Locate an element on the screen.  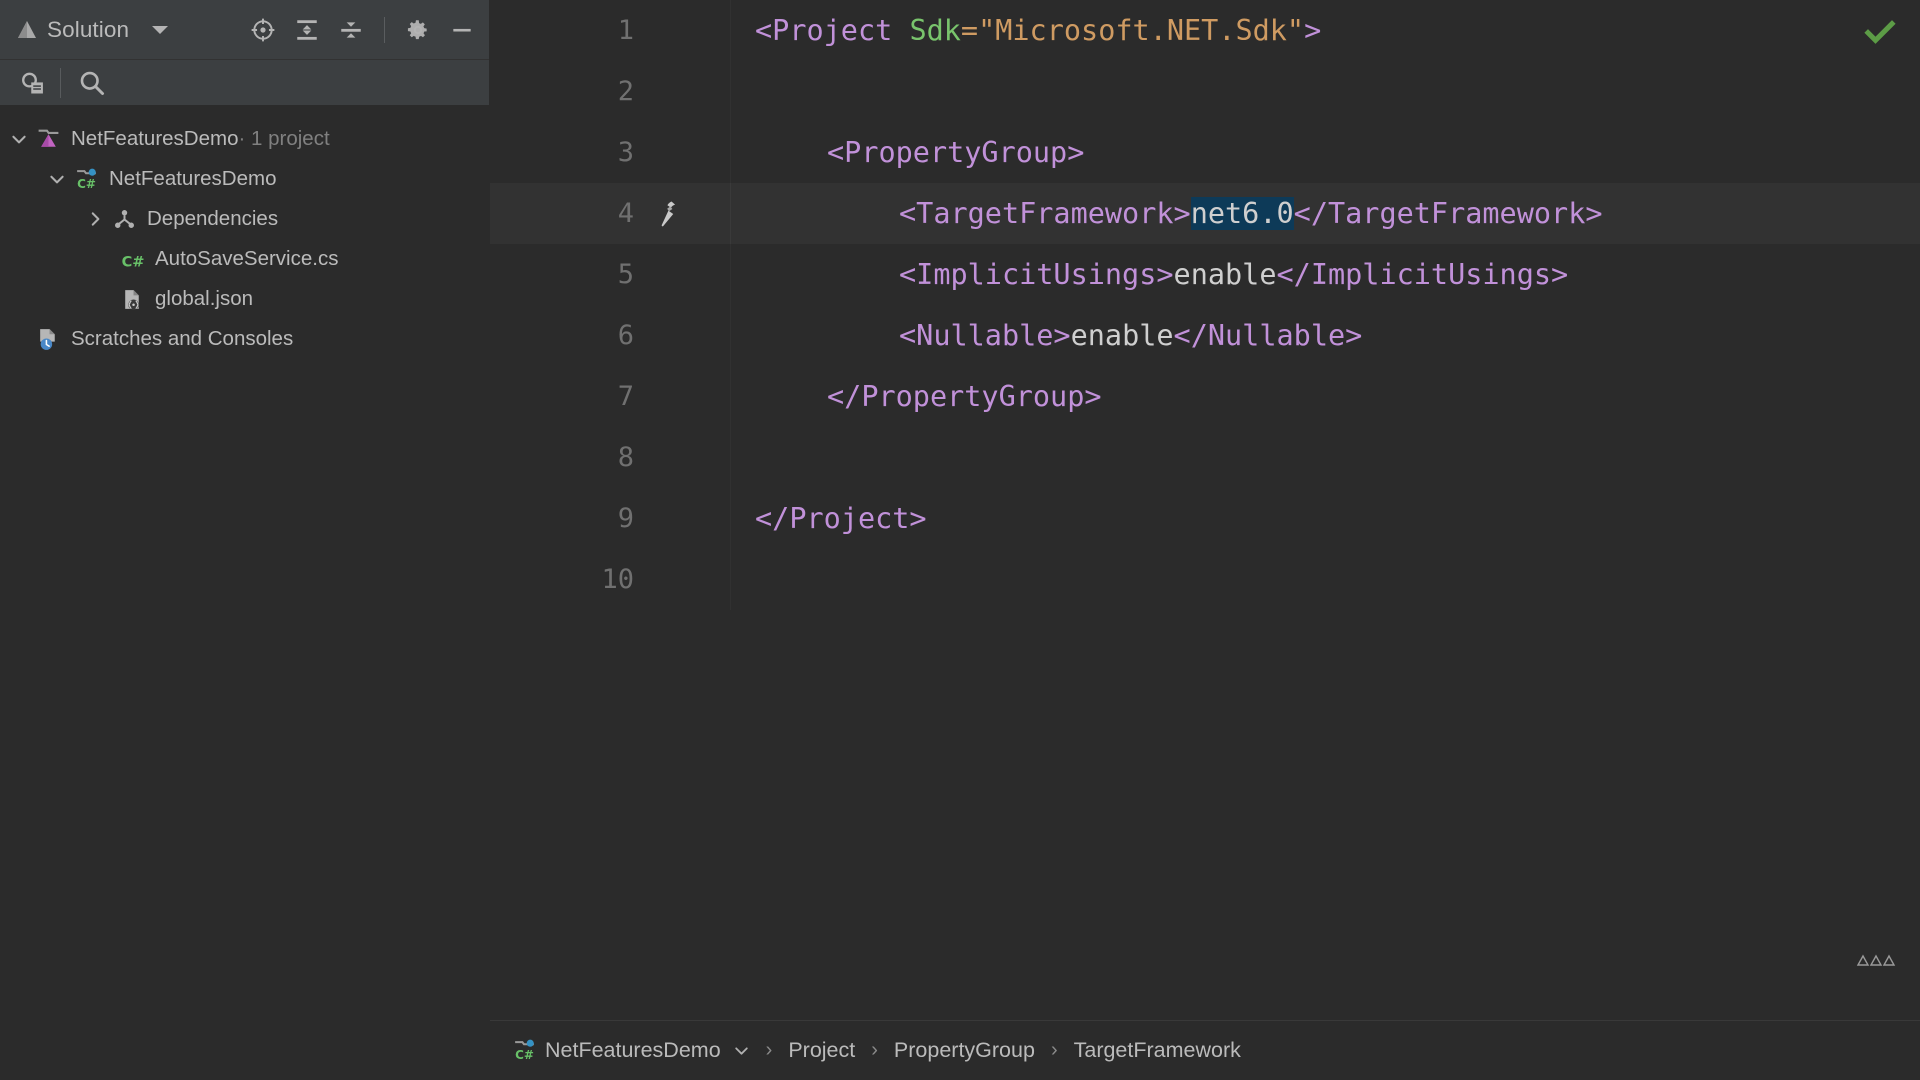
editor-line: 1 <Project Sdk="Microsoft.NET.Sdk"> is located at coordinates (1205, 30).